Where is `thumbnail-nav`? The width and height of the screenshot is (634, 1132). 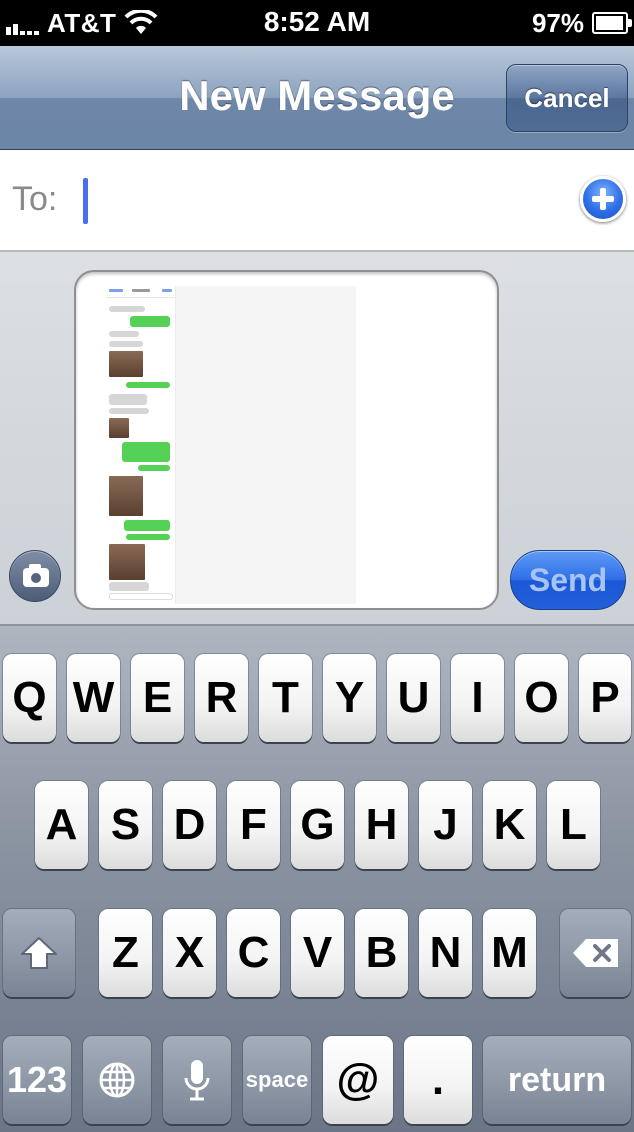 thumbnail-nav is located at coordinates (141, 292).